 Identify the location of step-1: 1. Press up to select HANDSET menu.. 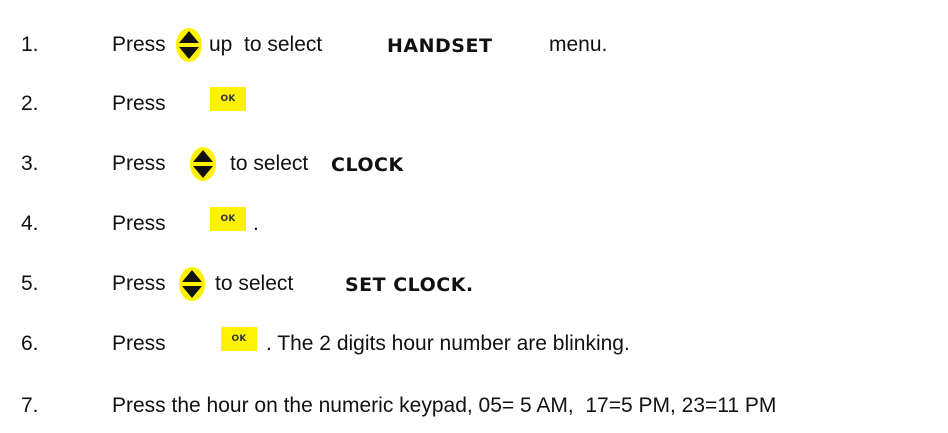
(474, 49).